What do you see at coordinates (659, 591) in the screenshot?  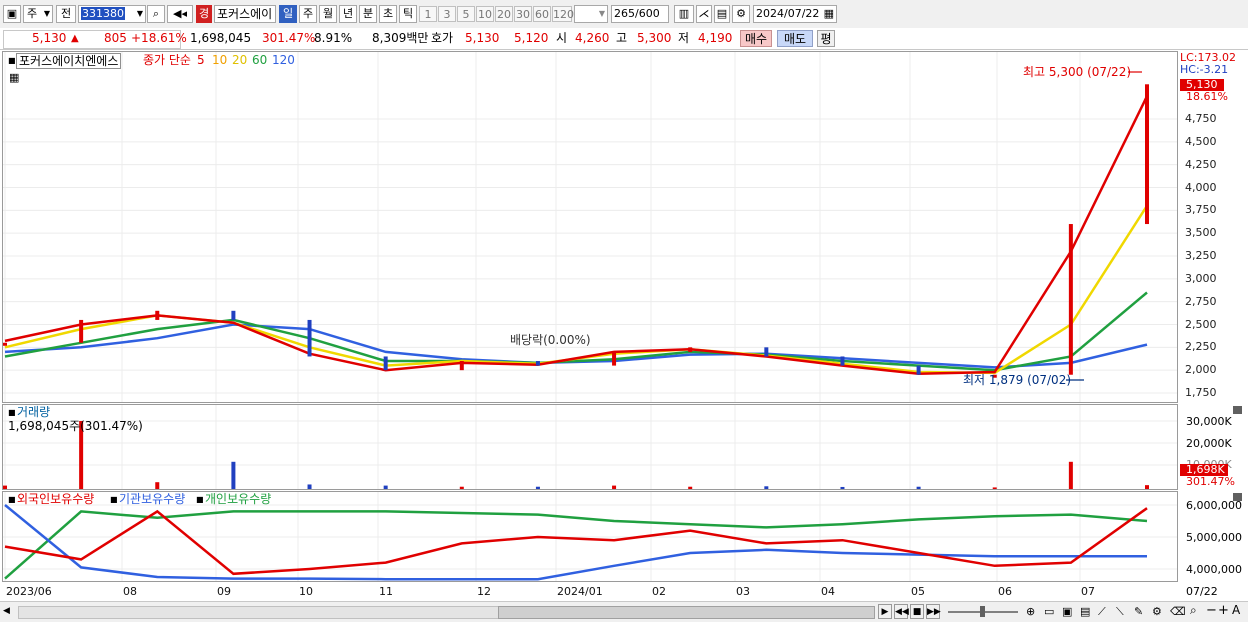 I see `x-axis-label: 02` at bounding box center [659, 591].